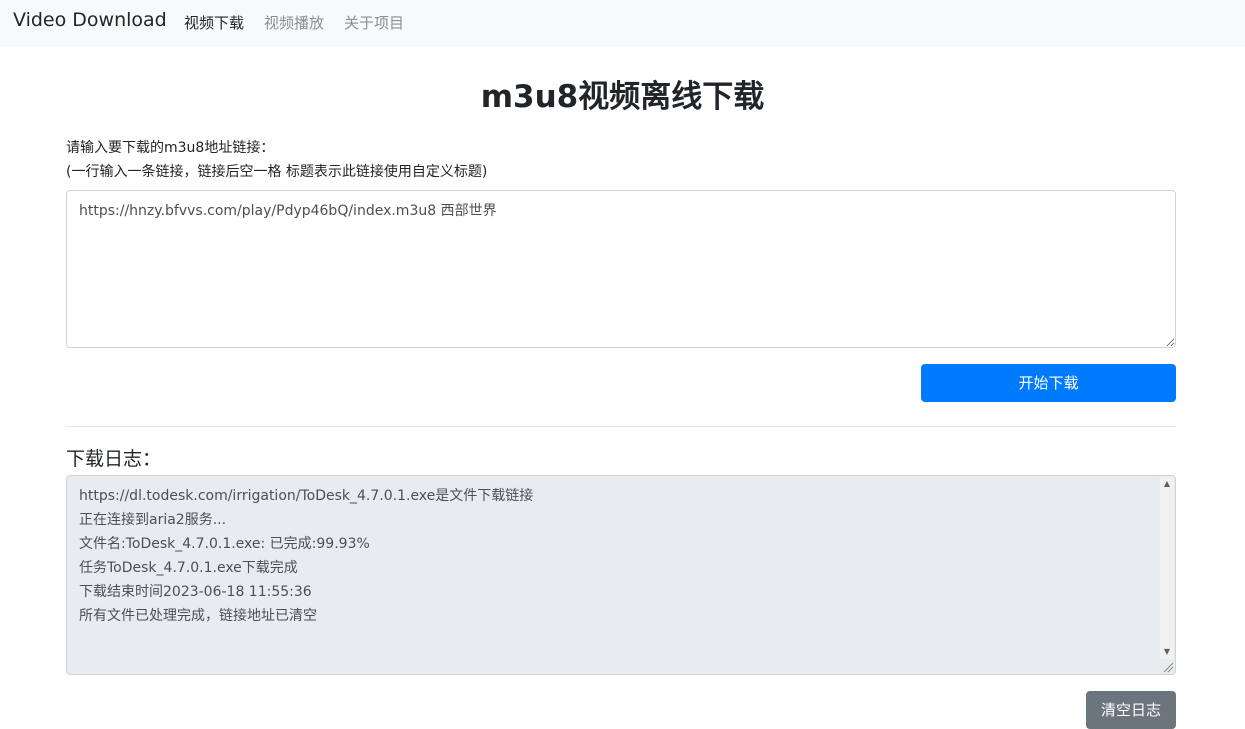  Describe the element at coordinates (294, 22) in the screenshot. I see `nav-link-video-play: 视频播放` at that location.